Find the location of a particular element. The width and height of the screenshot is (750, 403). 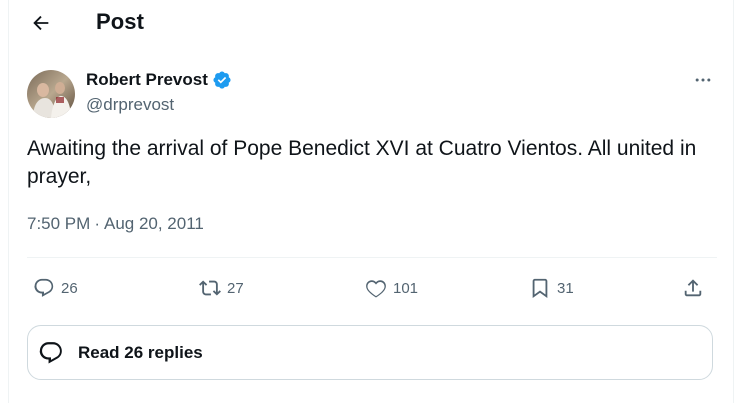

bookmark-button: 31 is located at coordinates (551, 288).